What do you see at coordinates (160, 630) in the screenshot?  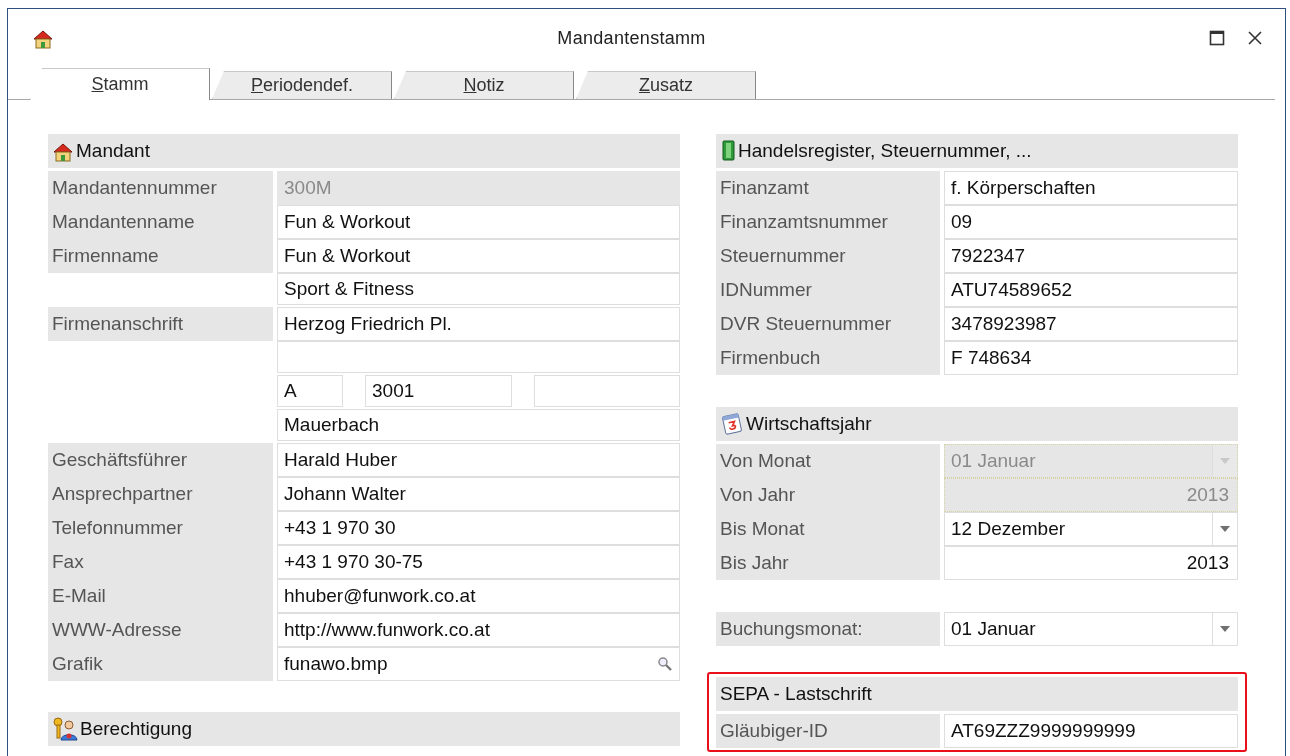 I see `field-label: WWW-Adresse` at bounding box center [160, 630].